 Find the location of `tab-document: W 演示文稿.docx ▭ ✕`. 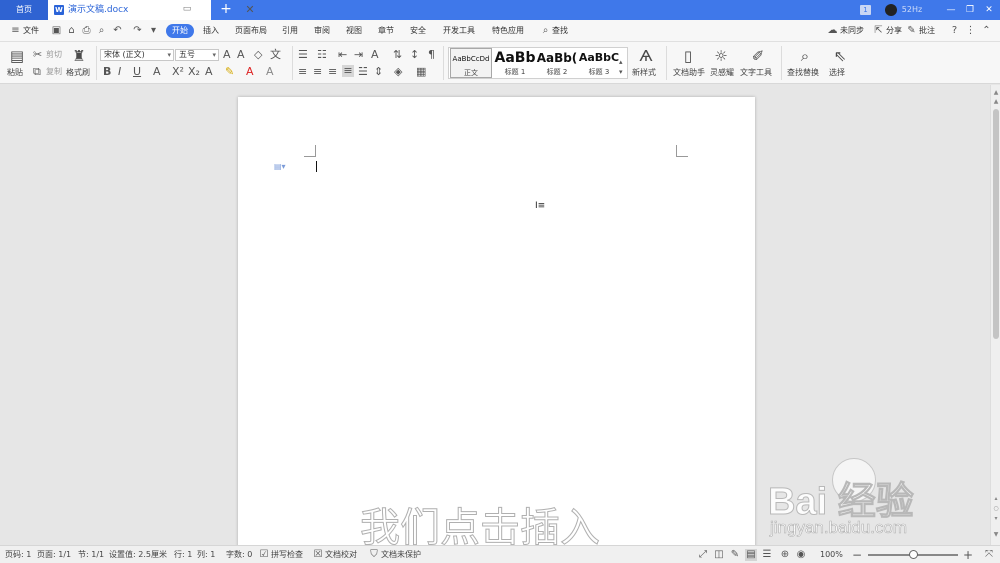

tab-document: W 演示文稿.docx ▭ ✕ is located at coordinates (151, 10).